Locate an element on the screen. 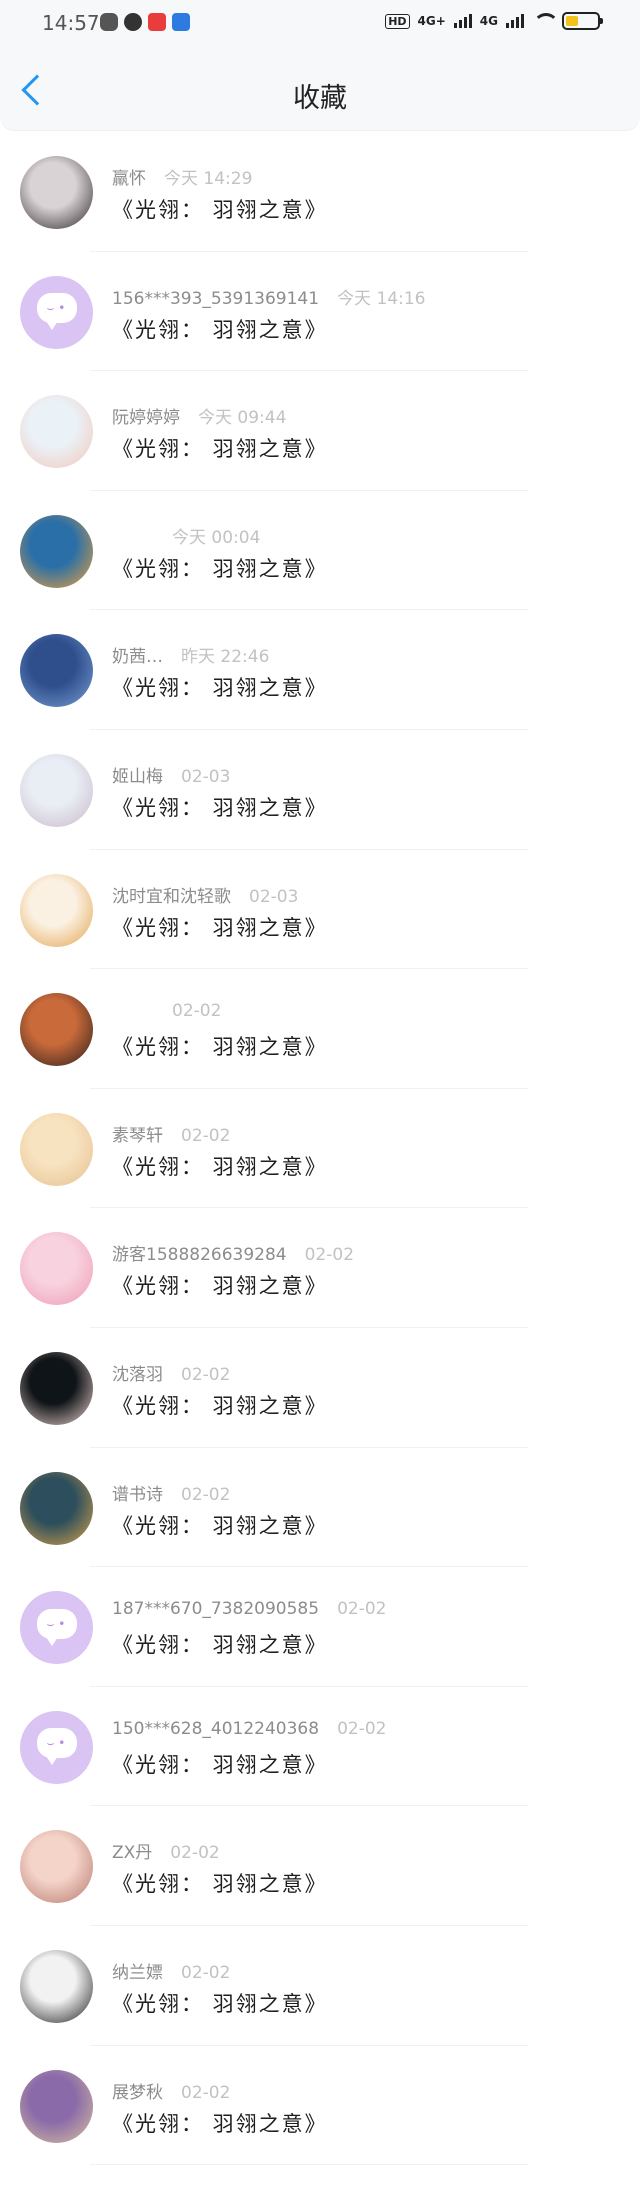  list-item: 奶茜… 昨天 22:46 《光翎： 羽翎之意》 is located at coordinates (320, 670).